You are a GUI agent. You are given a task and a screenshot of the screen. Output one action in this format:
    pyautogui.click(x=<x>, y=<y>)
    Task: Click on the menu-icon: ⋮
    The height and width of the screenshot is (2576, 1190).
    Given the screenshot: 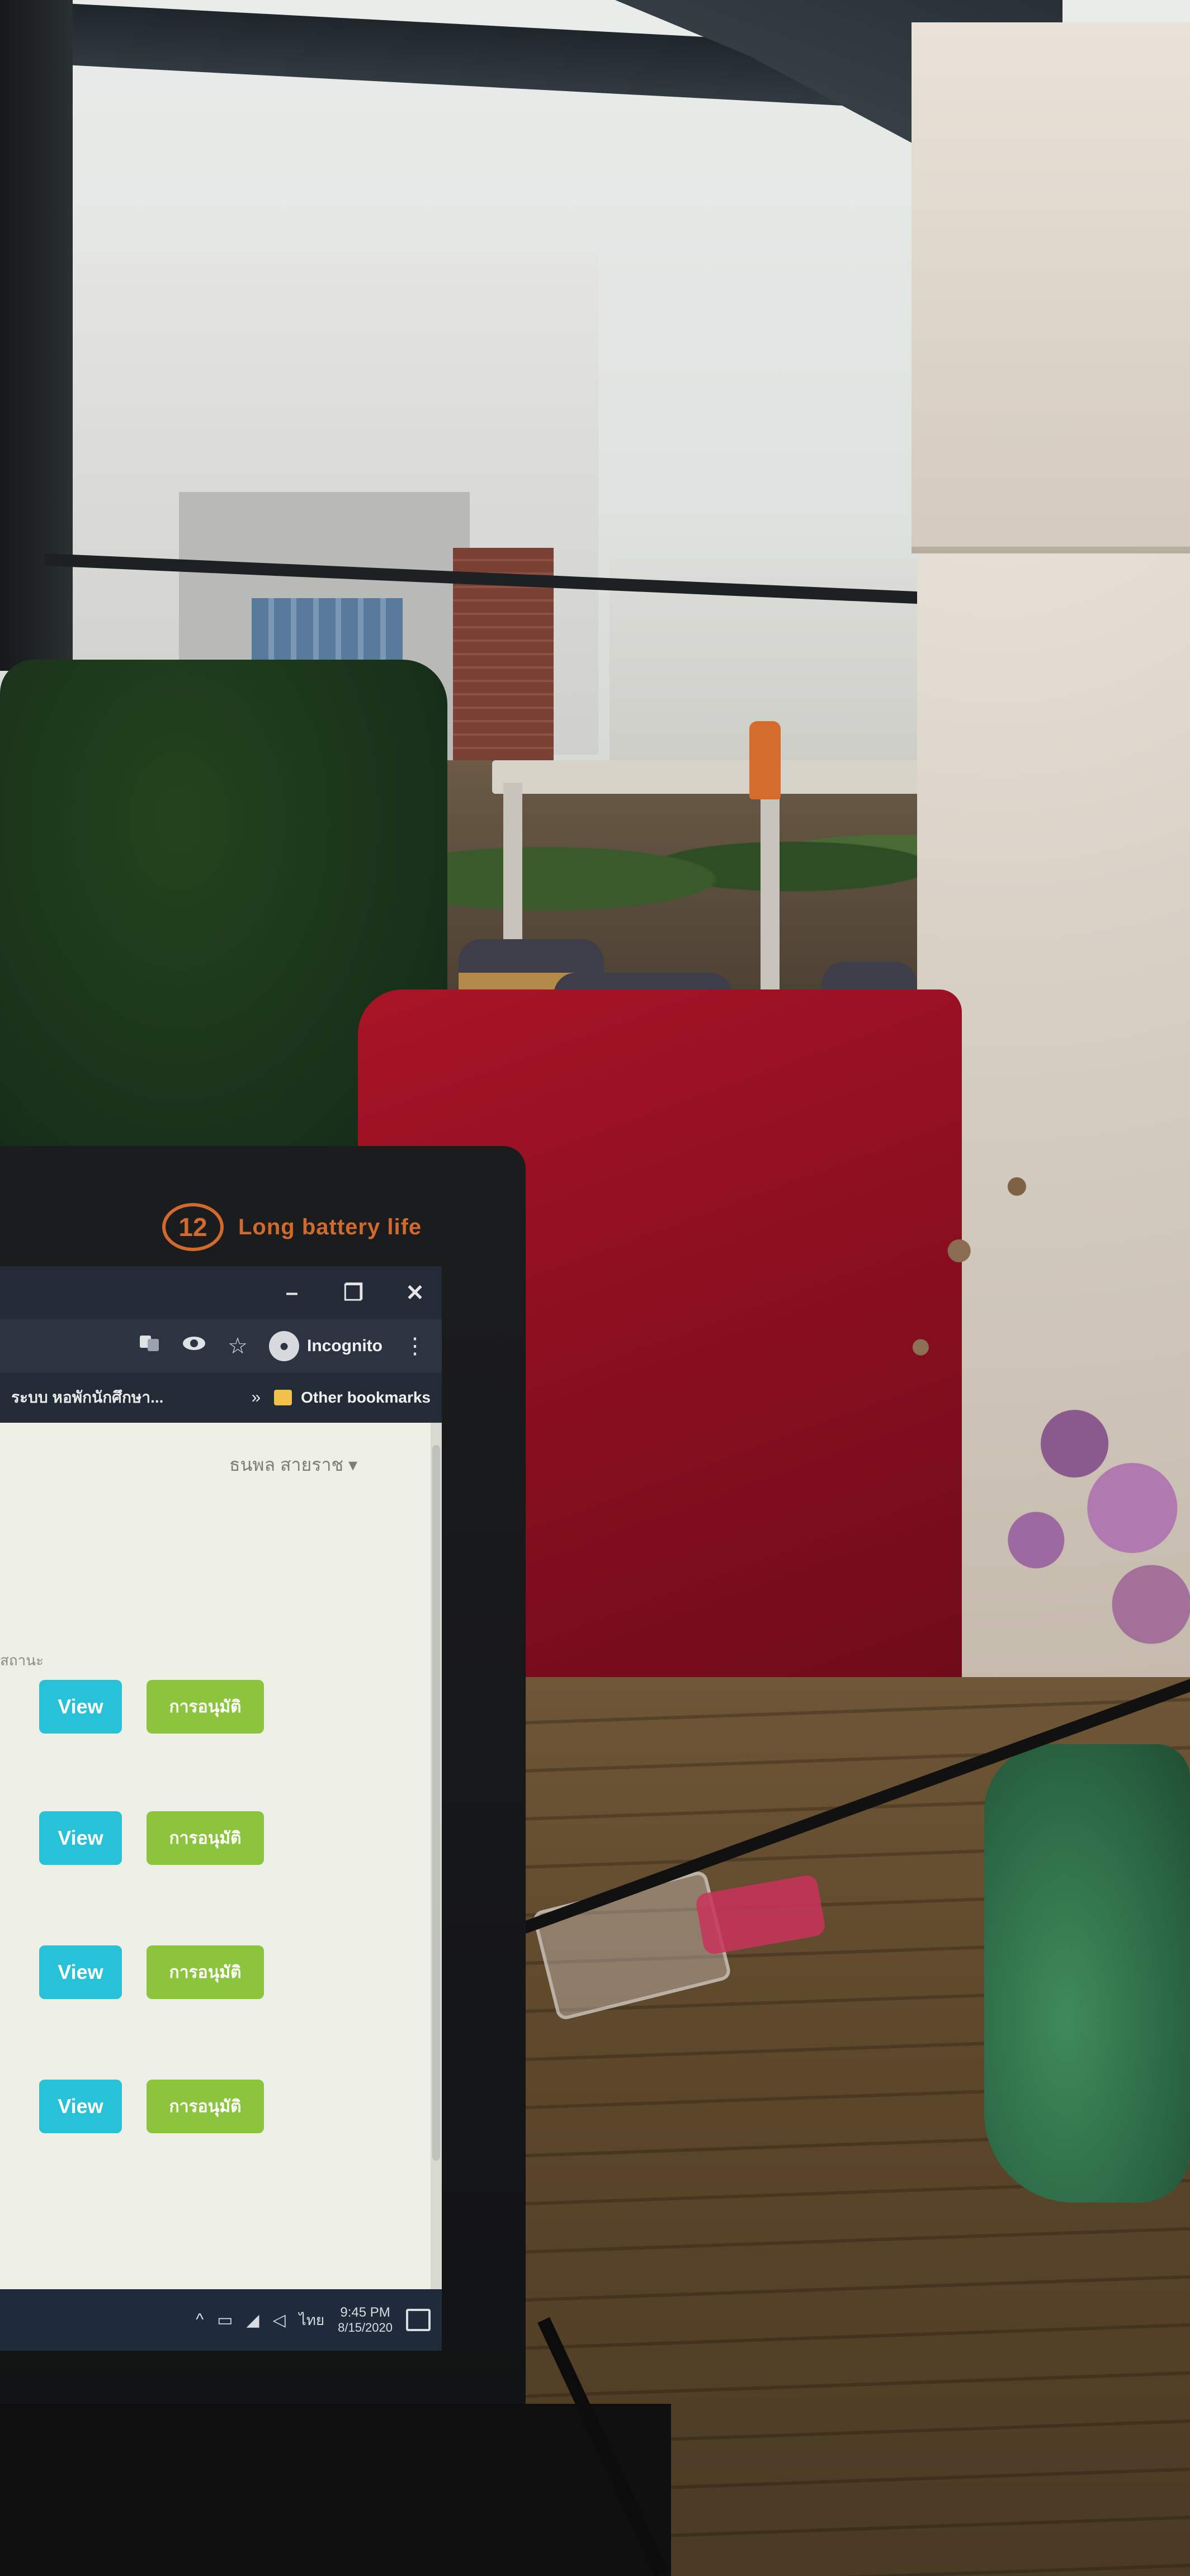 What is the action you would take?
    pyautogui.click(x=415, y=1346)
    